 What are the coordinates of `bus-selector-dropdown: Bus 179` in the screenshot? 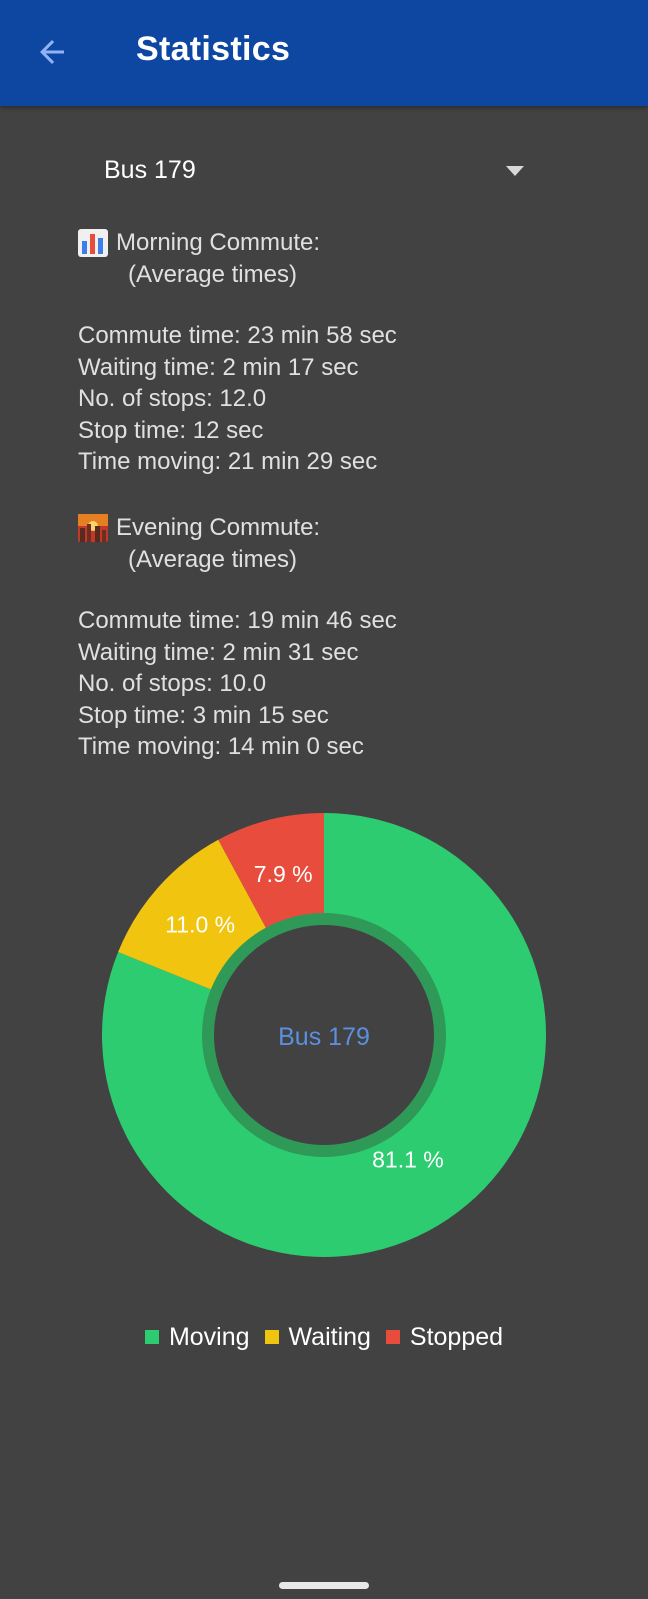 It's located at (310, 172).